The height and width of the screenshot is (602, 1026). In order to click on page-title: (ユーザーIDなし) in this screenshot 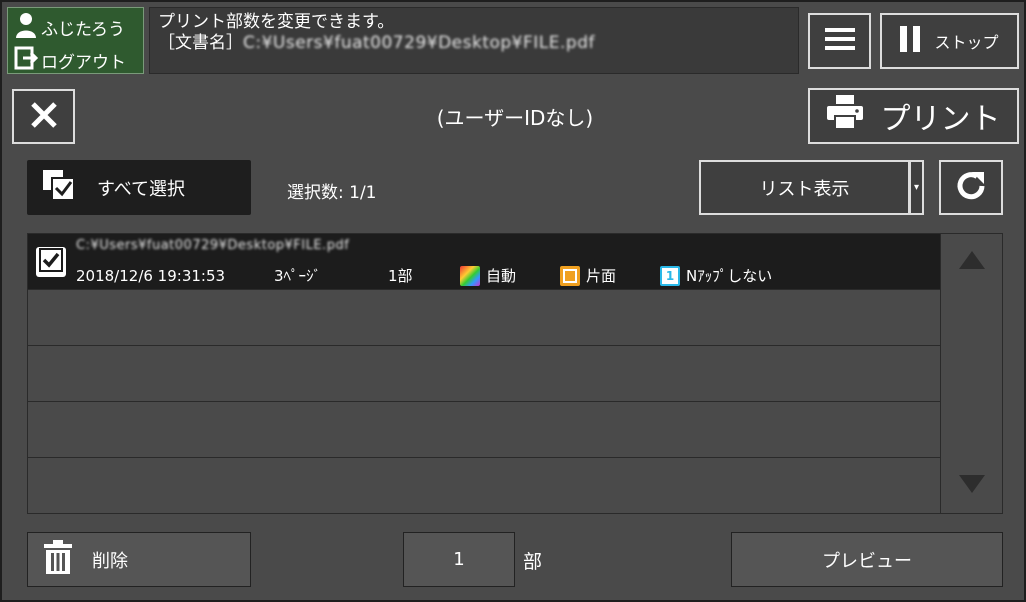, I will do `click(515, 118)`.